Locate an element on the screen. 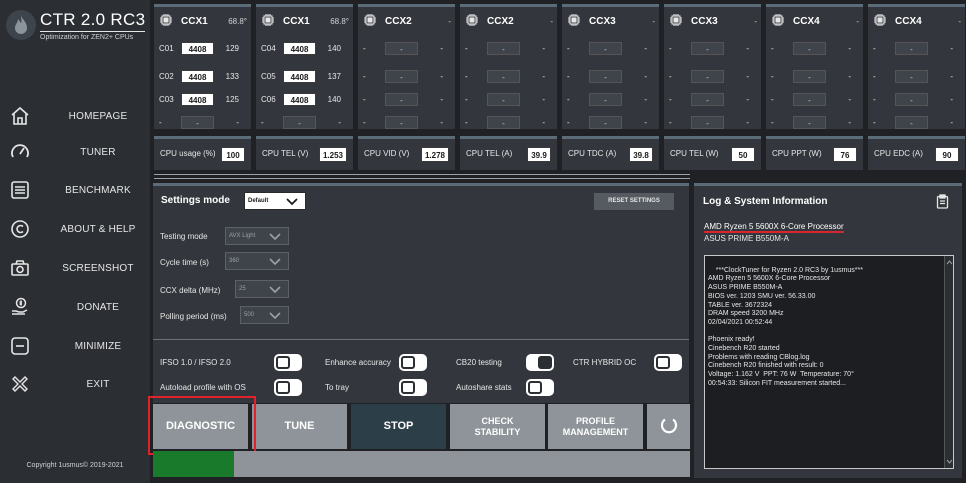 This screenshot has width=966, height=483. copyright-text: Copyright 1usmus© 2019-2021 is located at coordinates (75, 465).